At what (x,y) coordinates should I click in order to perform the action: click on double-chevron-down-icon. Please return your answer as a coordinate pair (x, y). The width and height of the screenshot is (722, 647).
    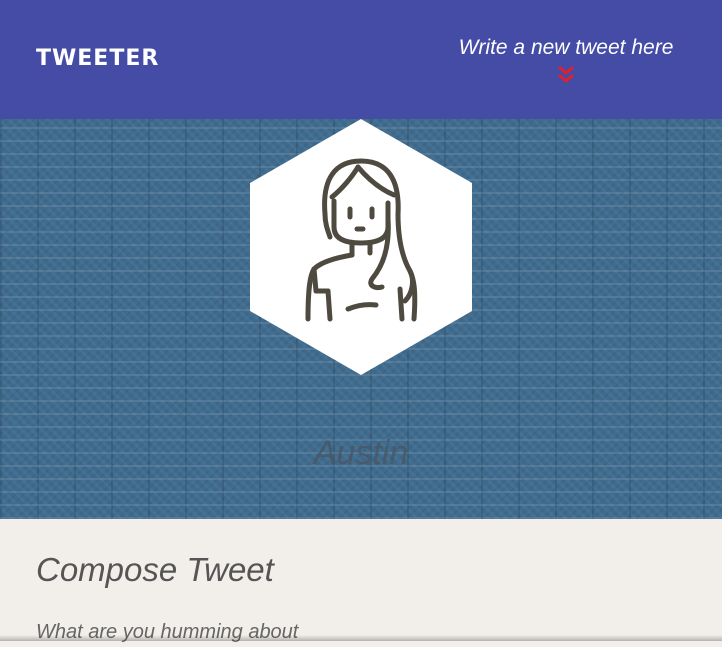
    Looking at the image, I should click on (566, 75).